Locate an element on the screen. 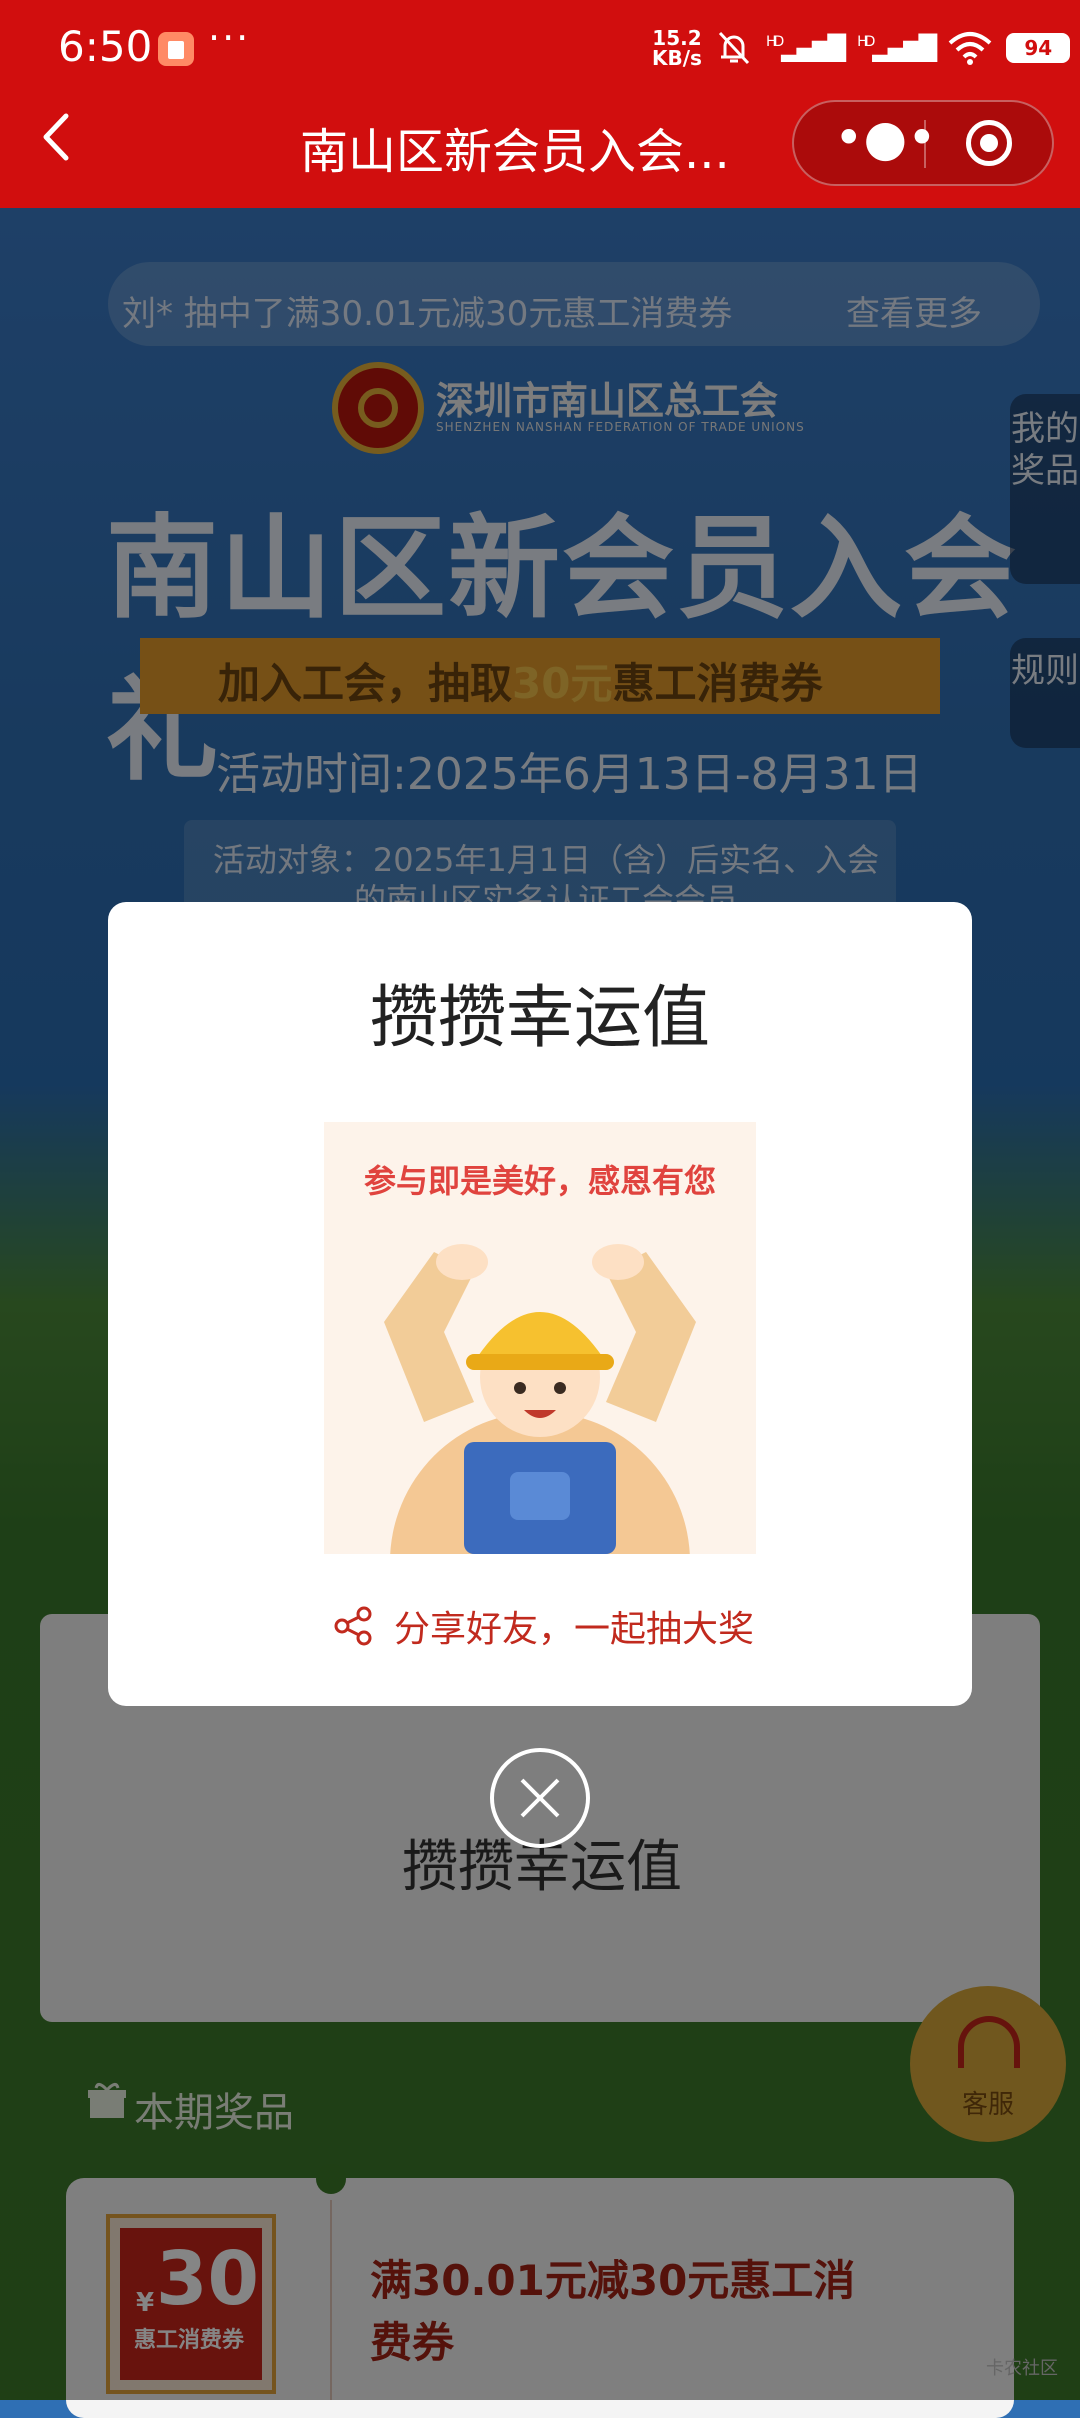 Image resolution: width=1080 pixels, height=2418 pixels. close-icon is located at coordinates (540, 1798).